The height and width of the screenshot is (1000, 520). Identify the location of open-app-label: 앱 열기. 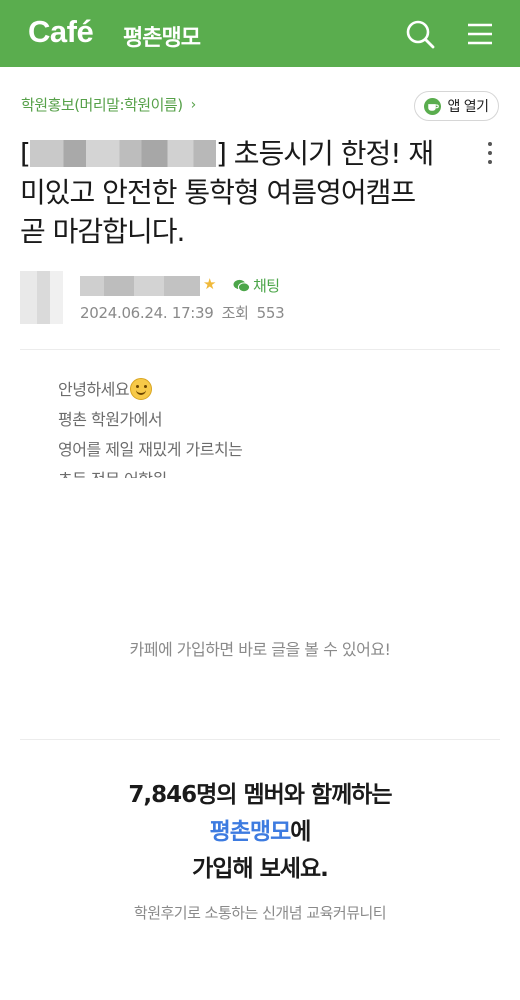
(468, 107).